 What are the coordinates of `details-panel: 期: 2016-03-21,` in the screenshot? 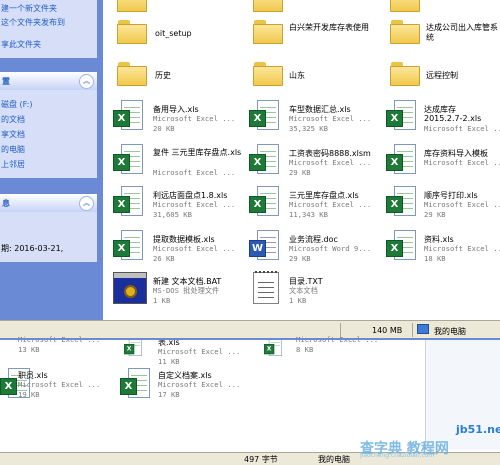 It's located at (48, 237).